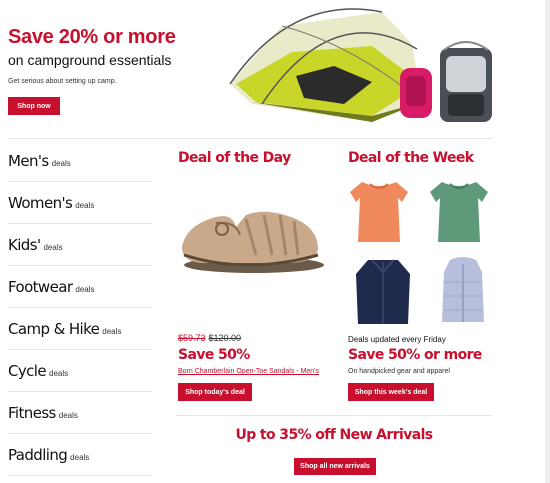 The height and width of the screenshot is (483, 550). What do you see at coordinates (38, 454) in the screenshot?
I see `sidebar-item-label: Paddling` at bounding box center [38, 454].